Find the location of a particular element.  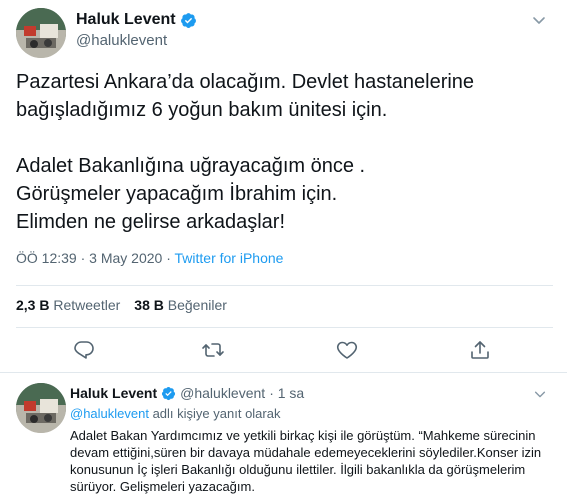

timestamp: ÖÖ 12:39 · 3 May 2020 · is located at coordinates (95, 258).